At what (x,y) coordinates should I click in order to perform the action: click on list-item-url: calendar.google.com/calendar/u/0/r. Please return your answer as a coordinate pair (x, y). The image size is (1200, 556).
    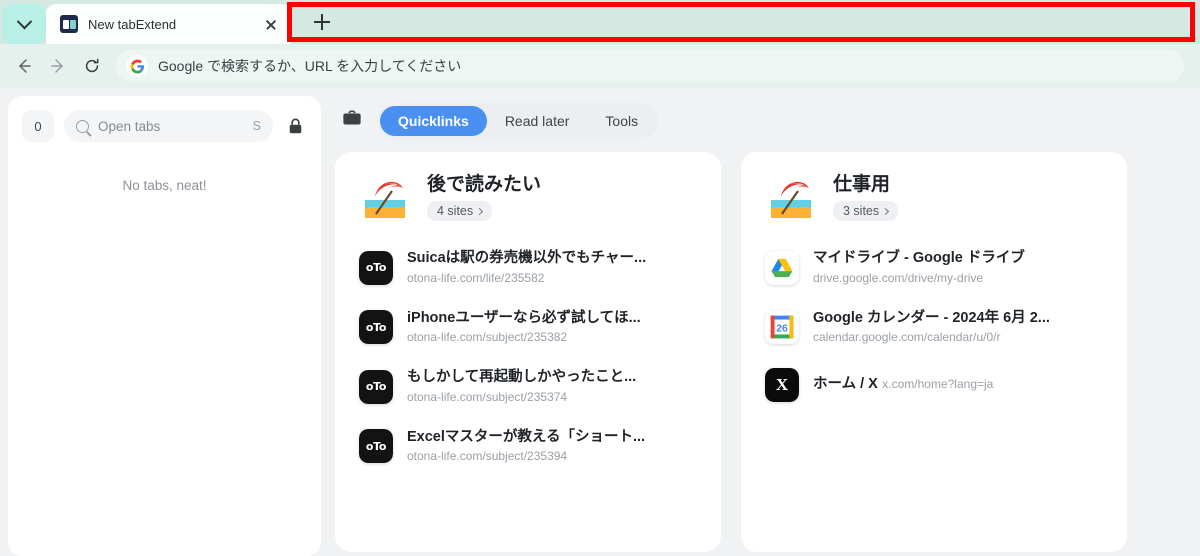
    Looking at the image, I should click on (907, 337).